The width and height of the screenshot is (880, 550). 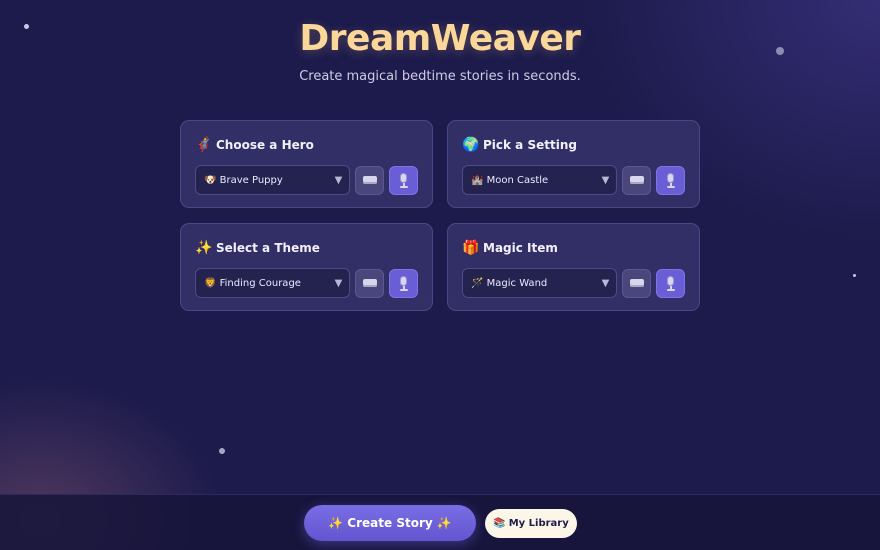 I want to click on magic-item-keyboard-button, so click(x=637, y=283).